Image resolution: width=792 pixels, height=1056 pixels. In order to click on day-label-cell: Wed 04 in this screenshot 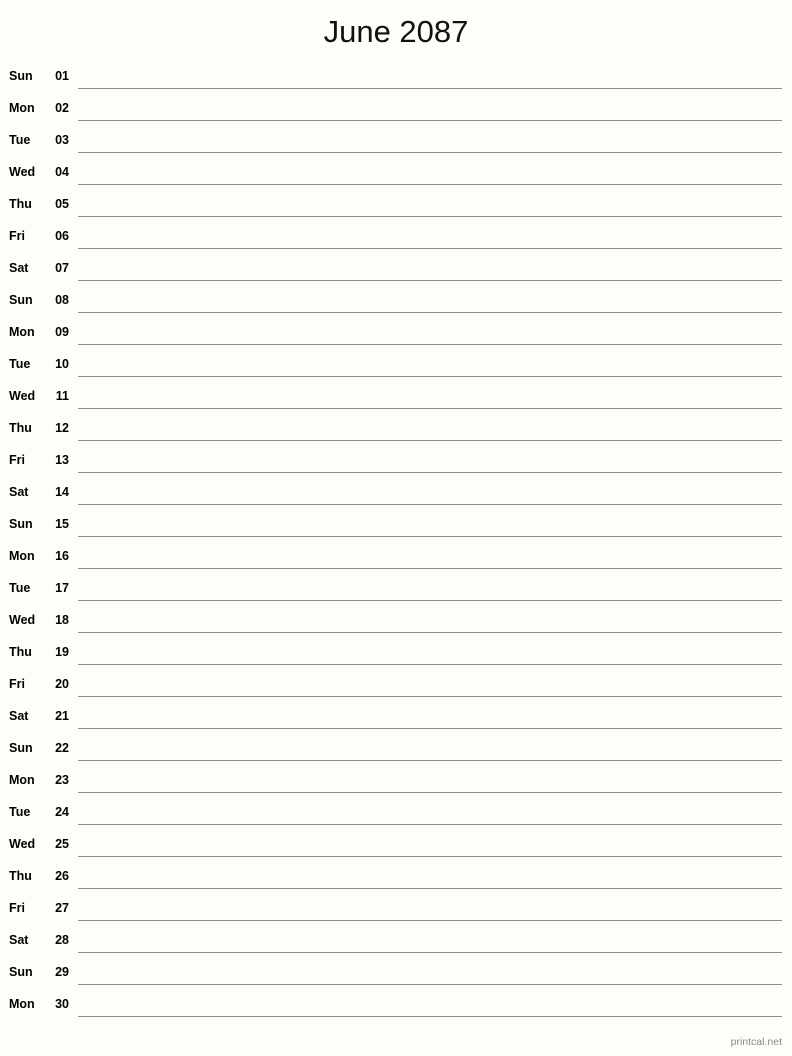, I will do `click(39, 168)`.